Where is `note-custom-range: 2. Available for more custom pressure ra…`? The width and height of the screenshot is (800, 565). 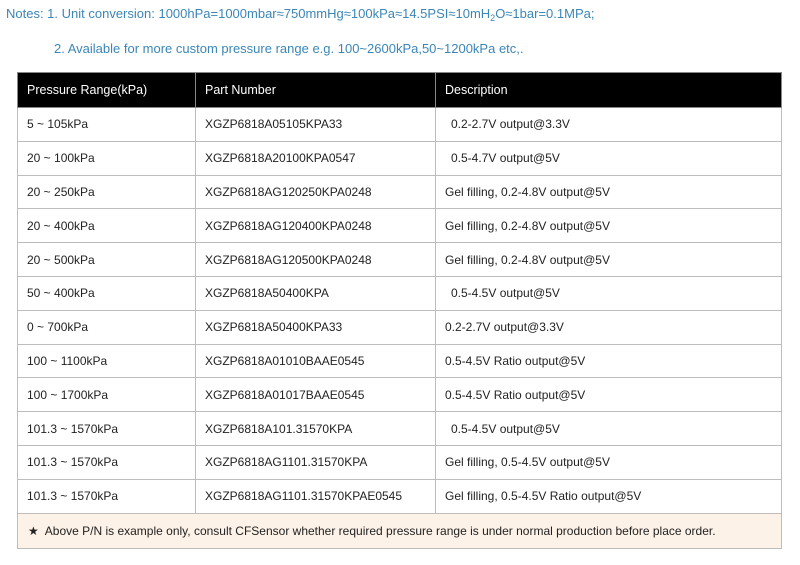
note-custom-range: 2. Available for more custom pressure ra… is located at coordinates (289, 48).